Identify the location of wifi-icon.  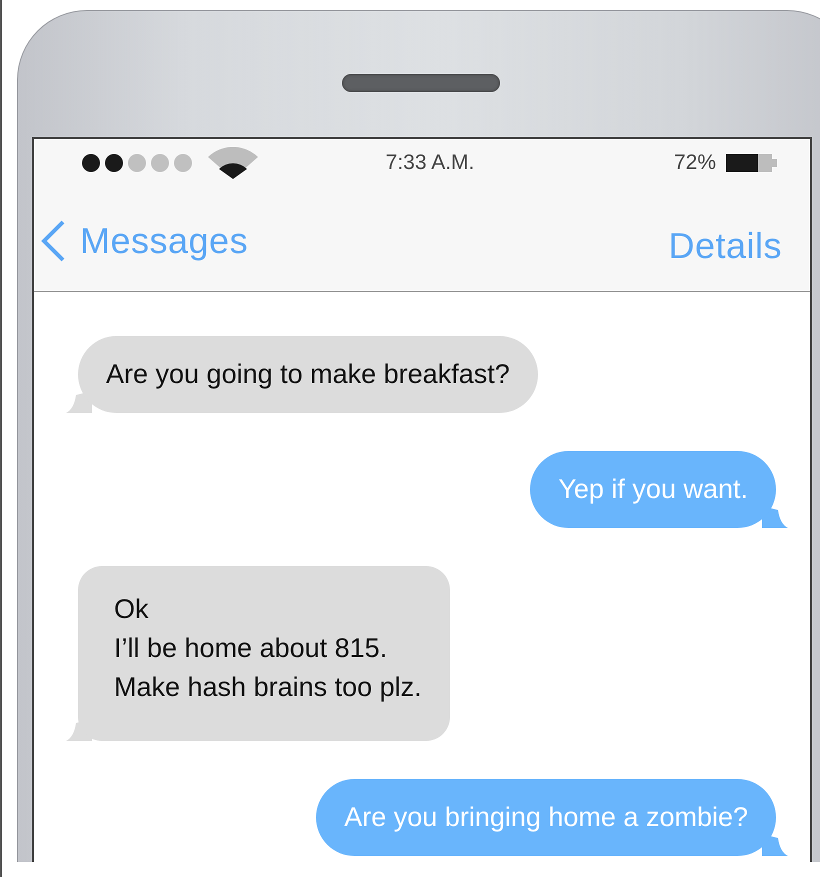
(233, 163).